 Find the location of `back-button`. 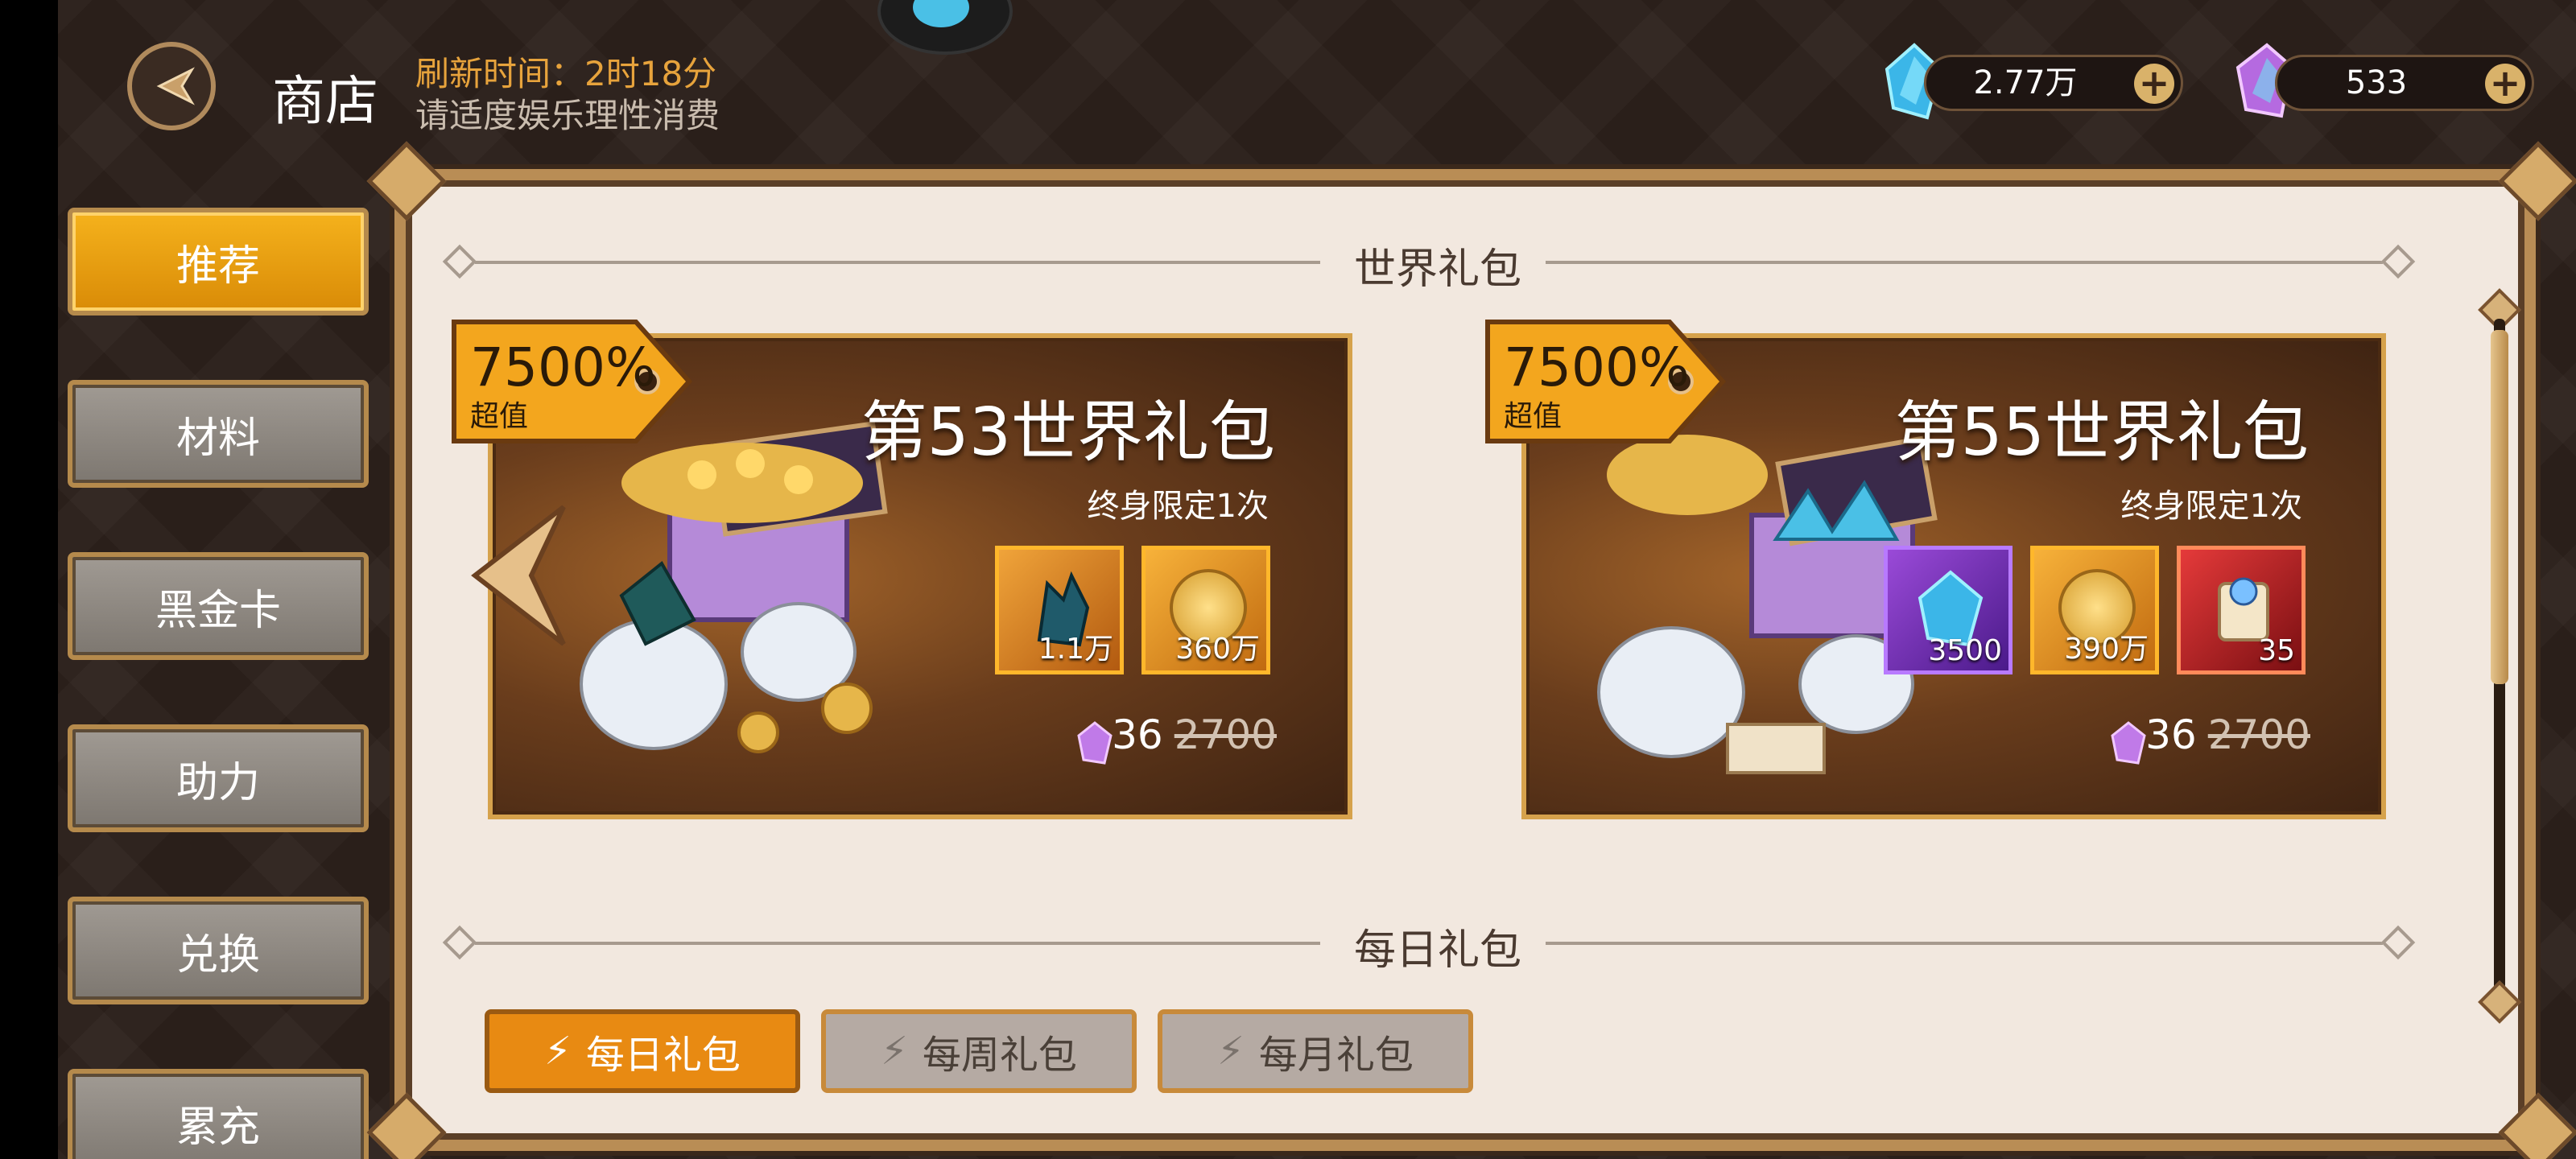

back-button is located at coordinates (171, 86).